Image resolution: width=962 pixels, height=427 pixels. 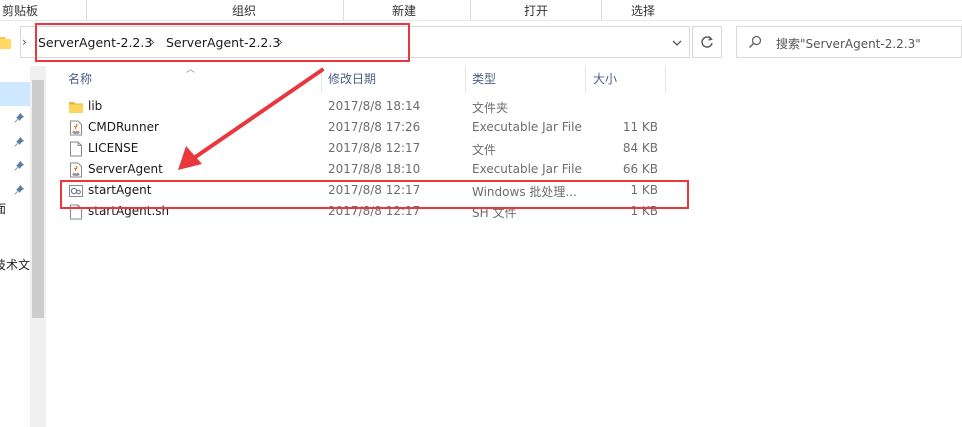 I want to click on chevron-down-icon, so click(x=677, y=43).